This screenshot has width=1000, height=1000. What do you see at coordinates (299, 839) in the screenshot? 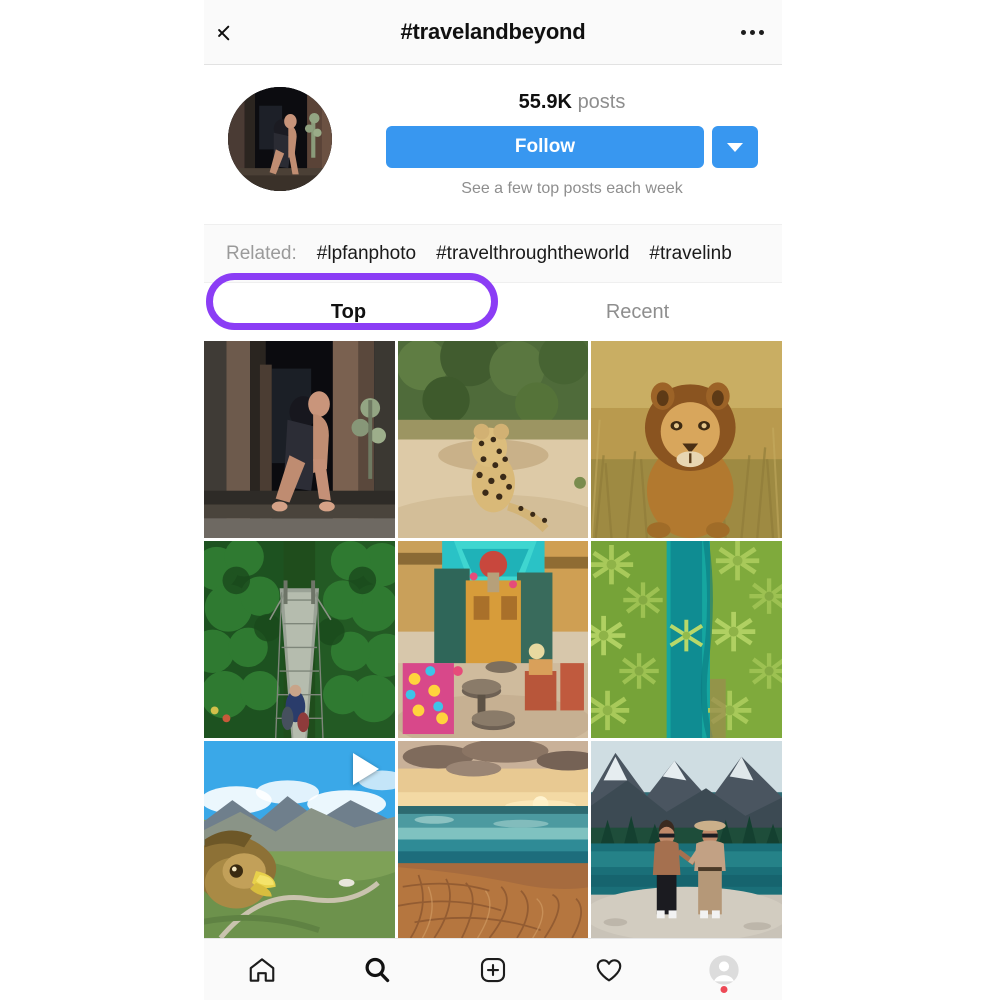
I see `post-eagle-over-mountains` at bounding box center [299, 839].